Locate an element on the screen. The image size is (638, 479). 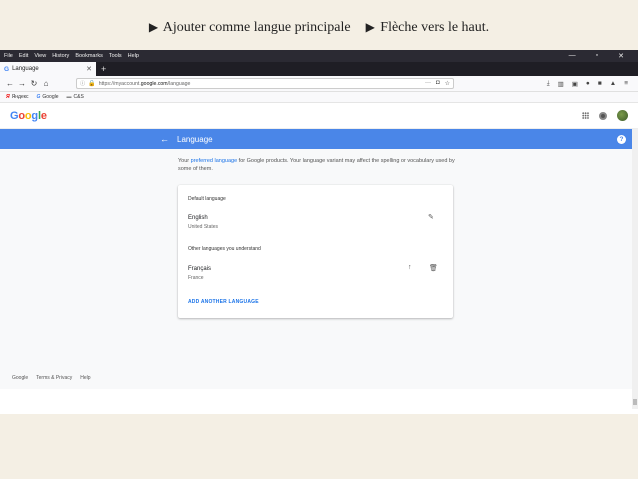
page-actions-icon: ··· is located at coordinates (428, 83).